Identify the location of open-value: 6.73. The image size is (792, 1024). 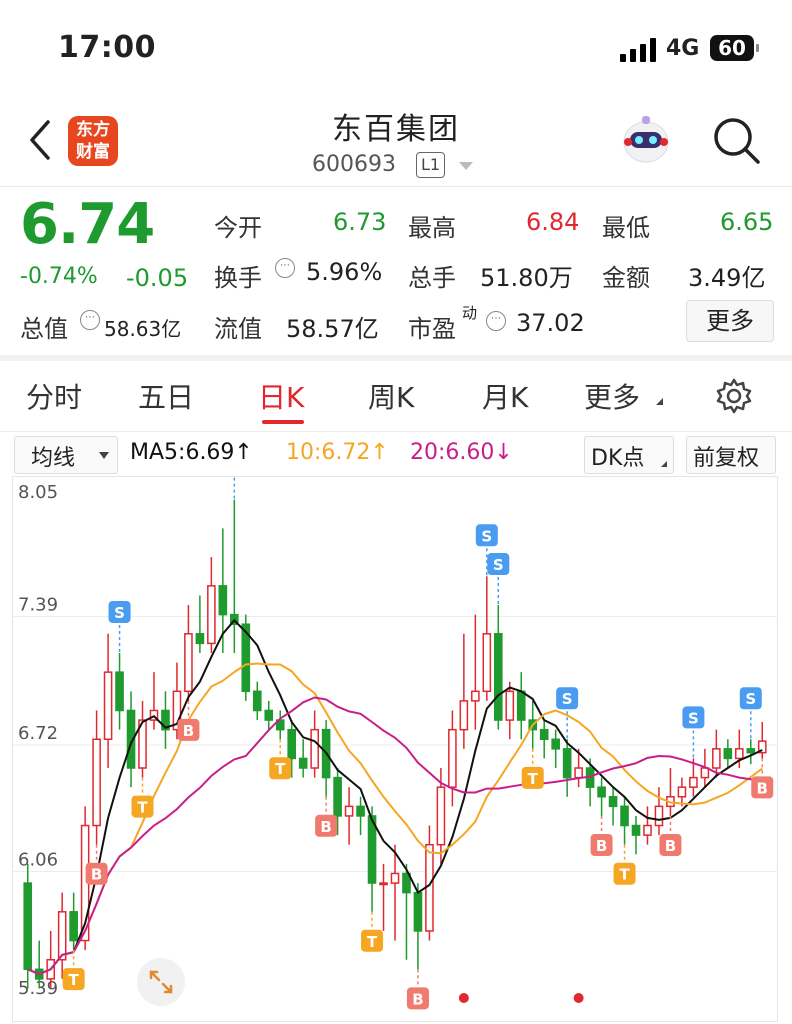
(360, 222).